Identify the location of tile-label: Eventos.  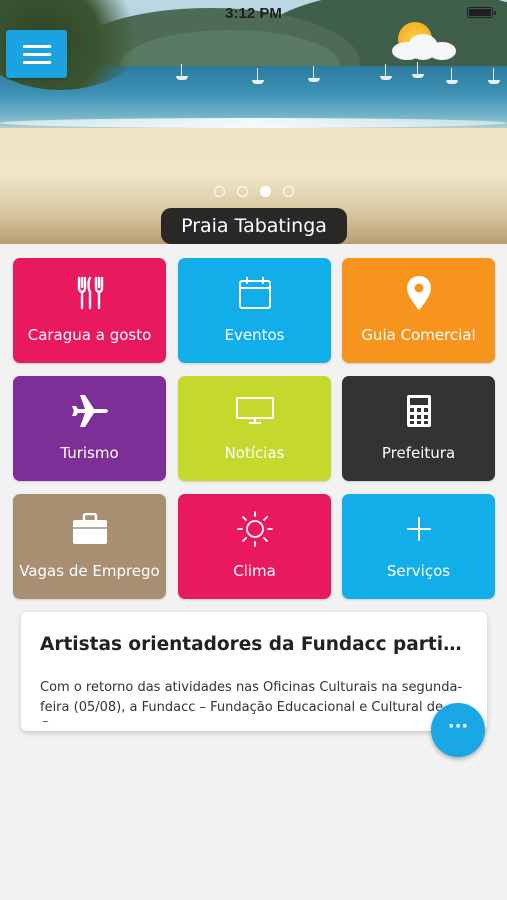
(254, 335).